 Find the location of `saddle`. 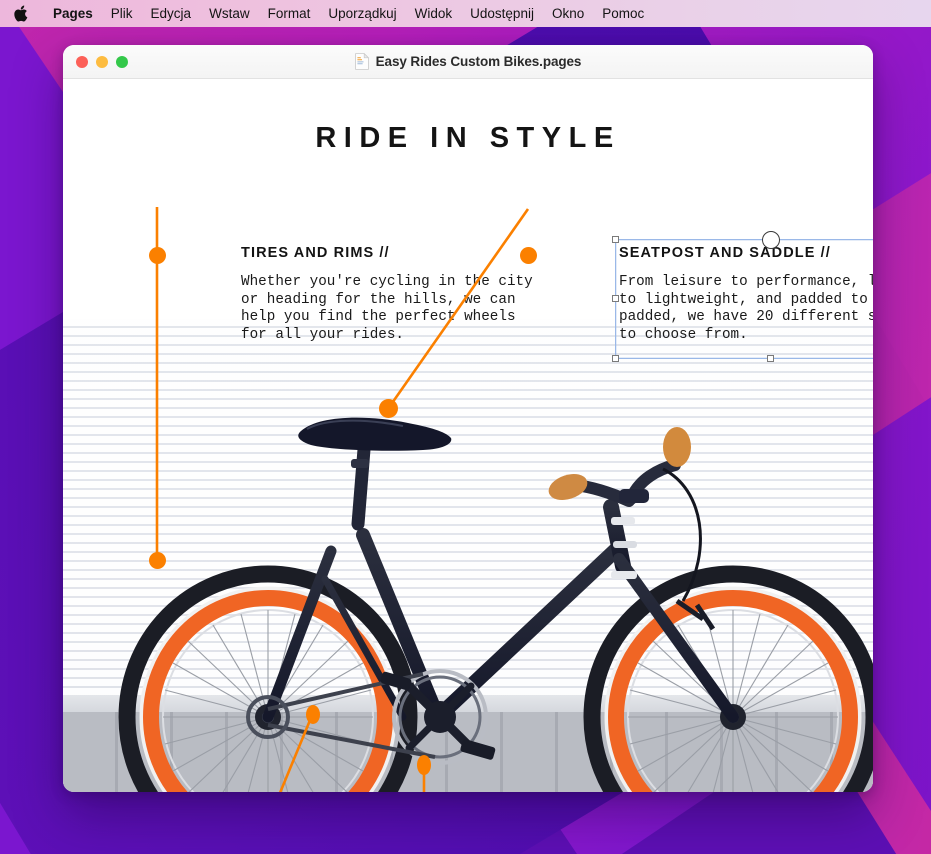

saddle is located at coordinates (375, 434).